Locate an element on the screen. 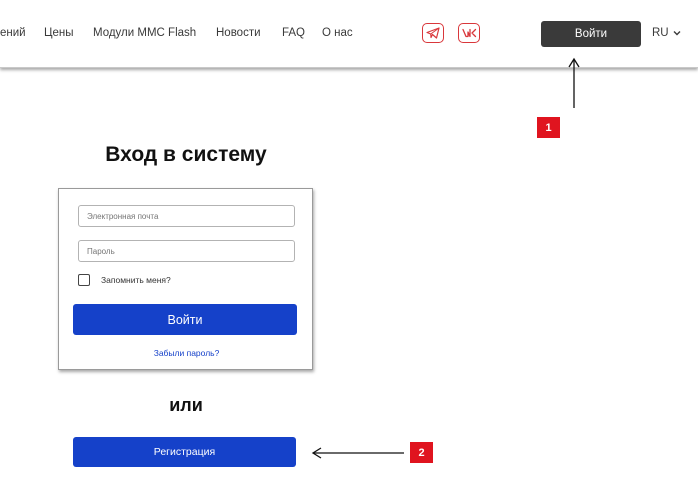 The height and width of the screenshot is (485, 698). register-button: Регистрация is located at coordinates (184, 452).